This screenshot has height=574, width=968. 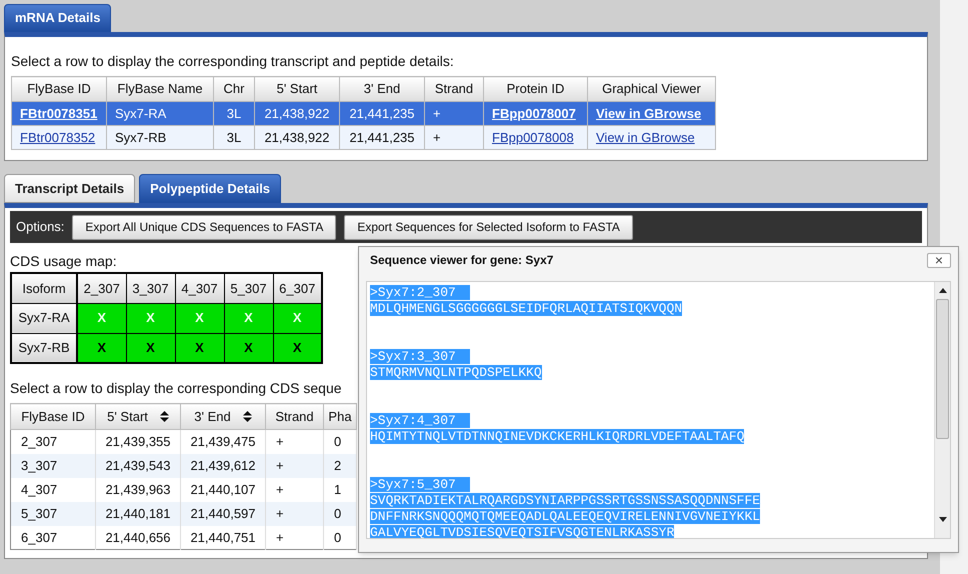 What do you see at coordinates (340, 417) in the screenshot?
I see `column-header: Pha` at bounding box center [340, 417].